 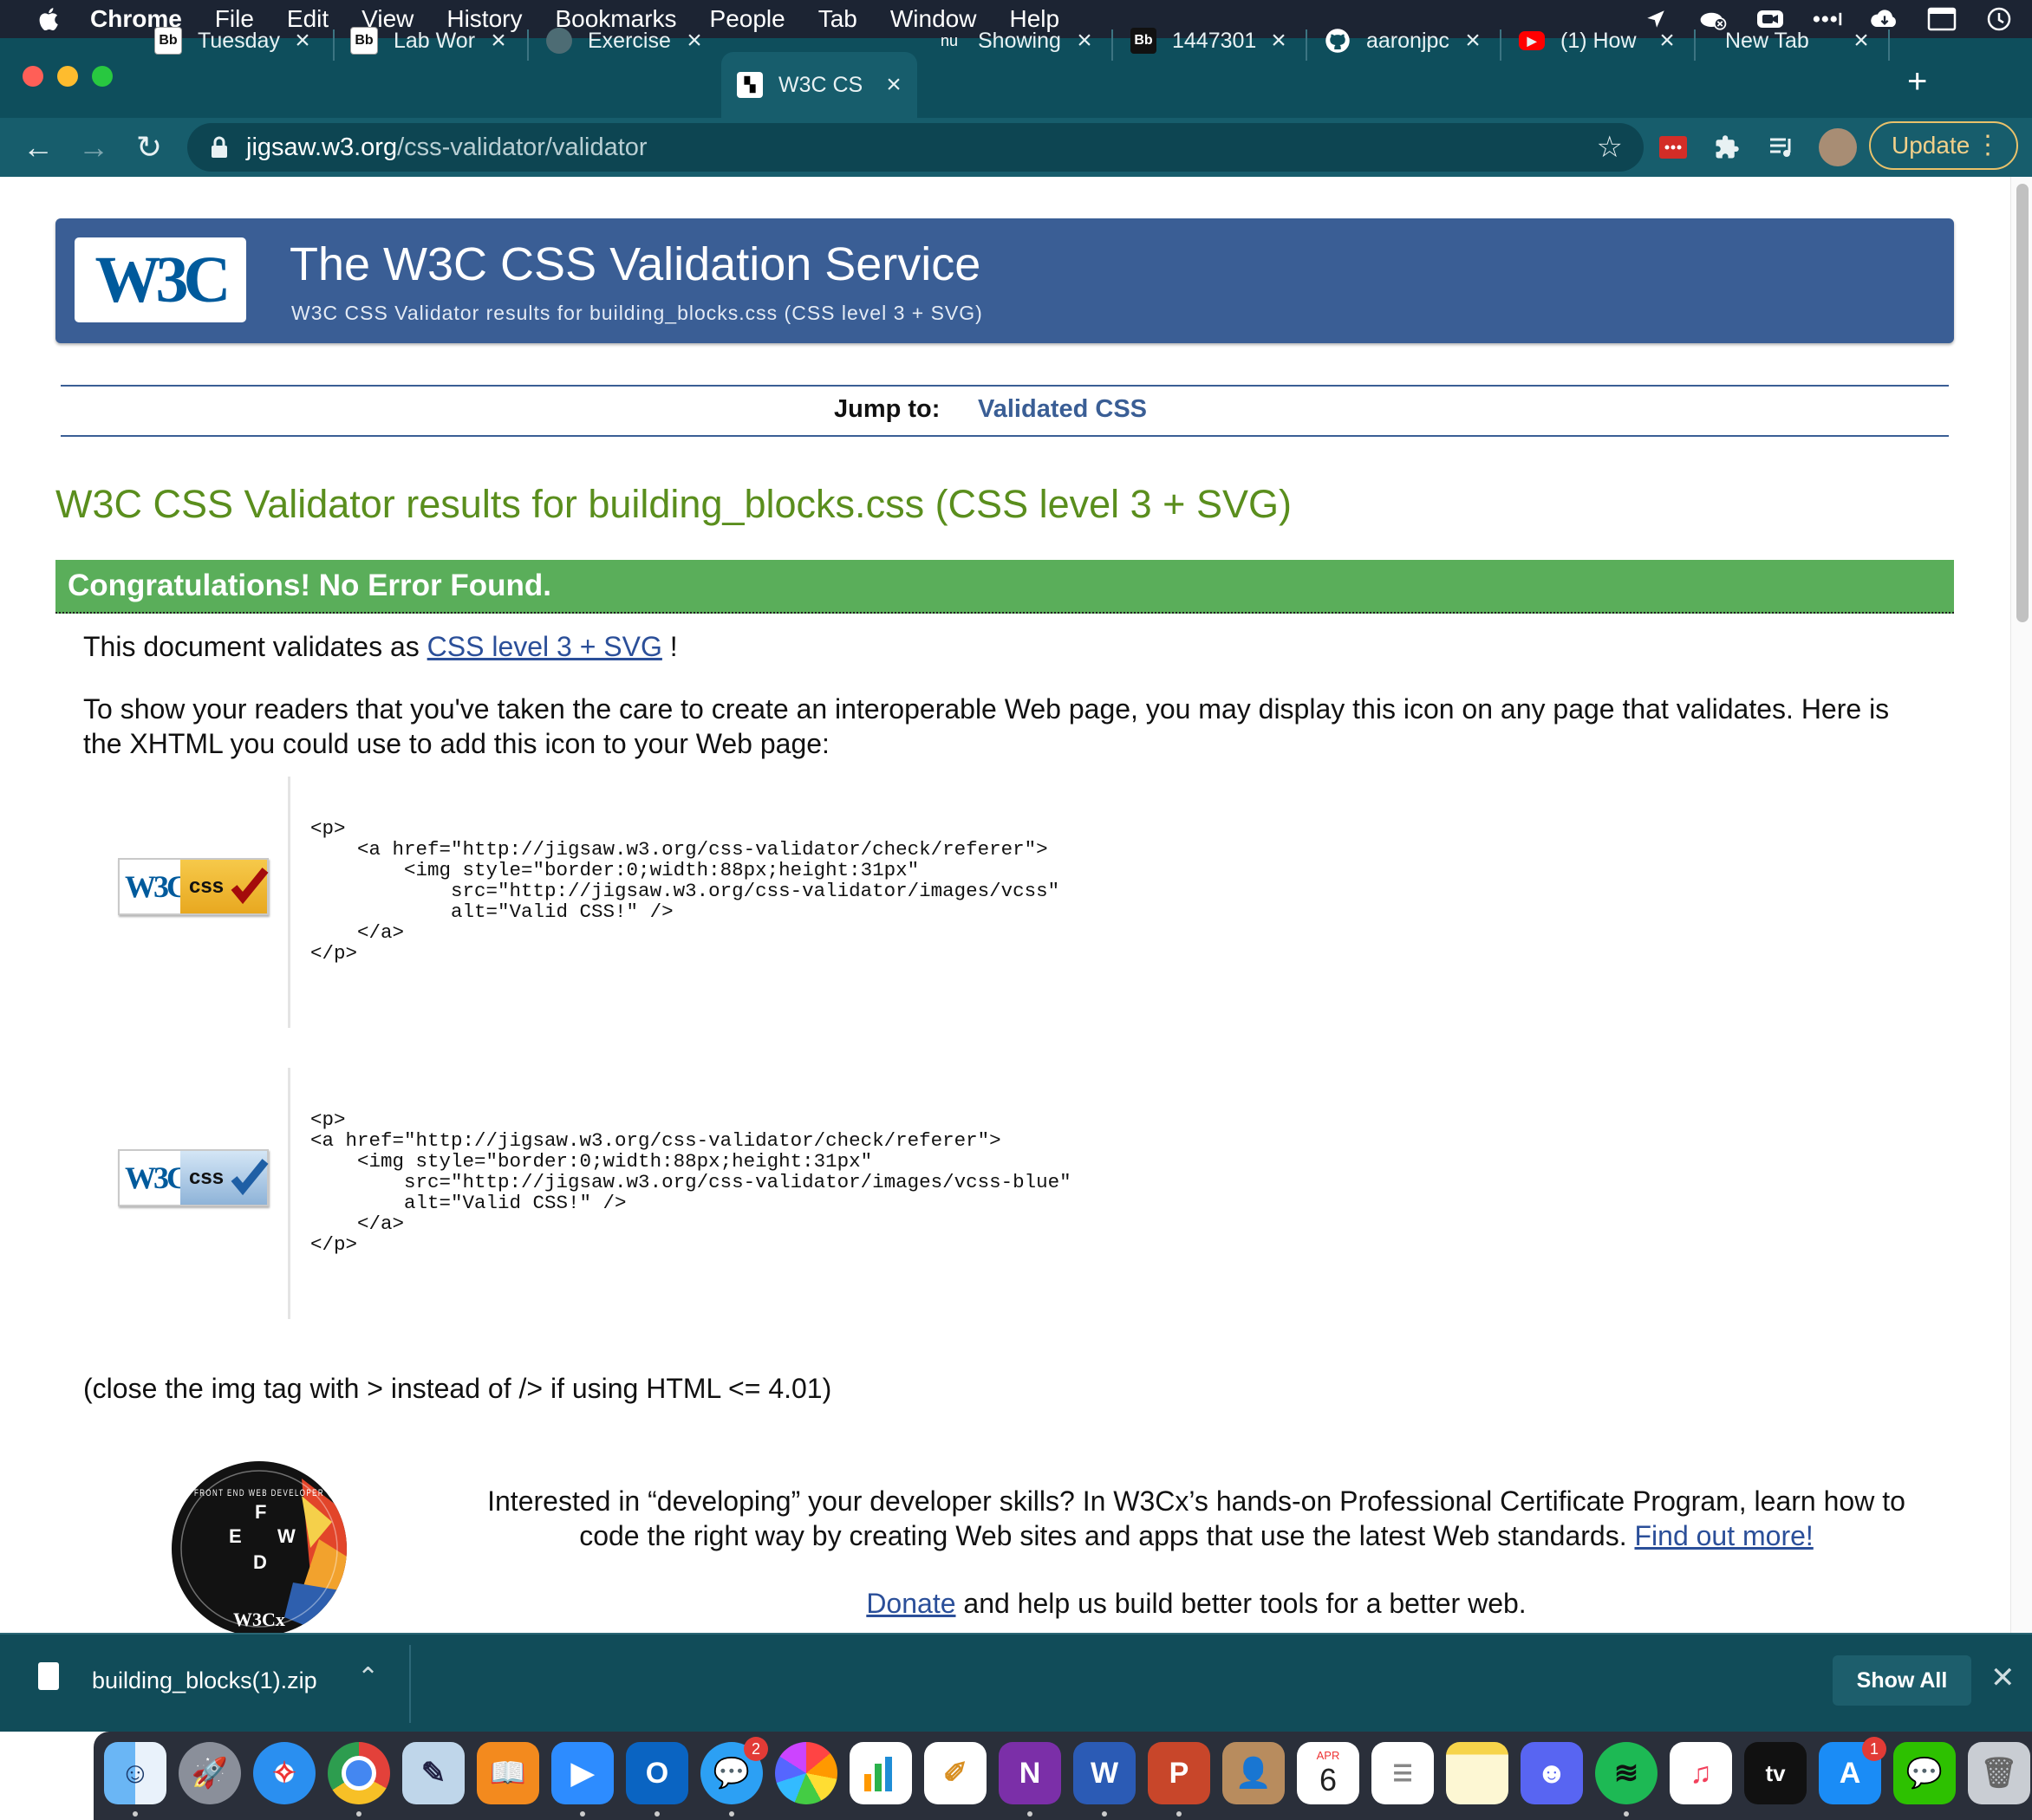 What do you see at coordinates (1673, 147) in the screenshot?
I see `lastpass-icon` at bounding box center [1673, 147].